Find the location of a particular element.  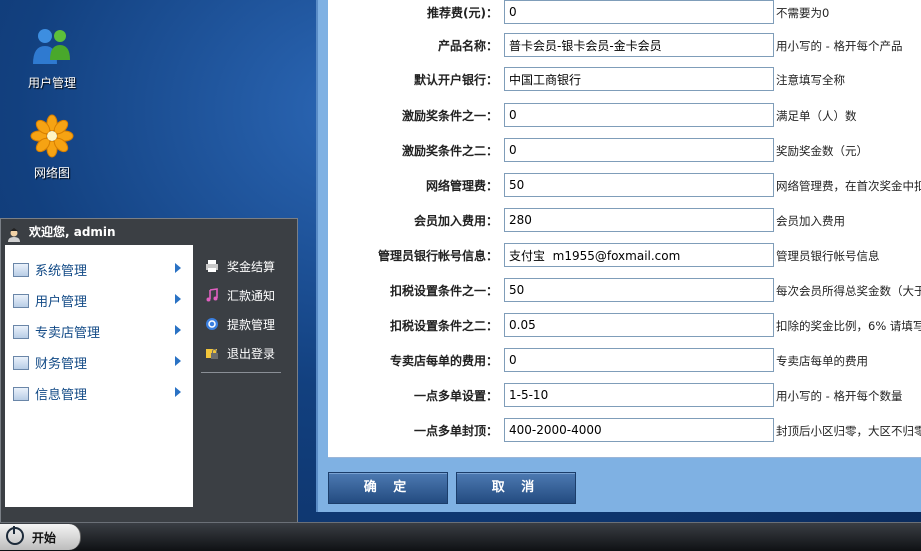

field-hint: 专卖店每单的费用 is located at coordinates (822, 361).